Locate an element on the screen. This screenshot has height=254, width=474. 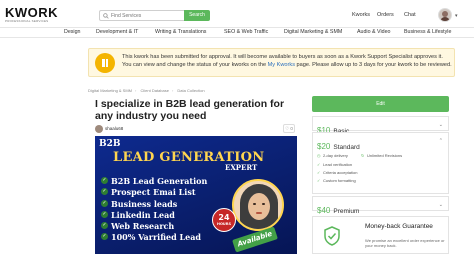
package-premium: $40 Premium ⌄ is located at coordinates (380, 205).